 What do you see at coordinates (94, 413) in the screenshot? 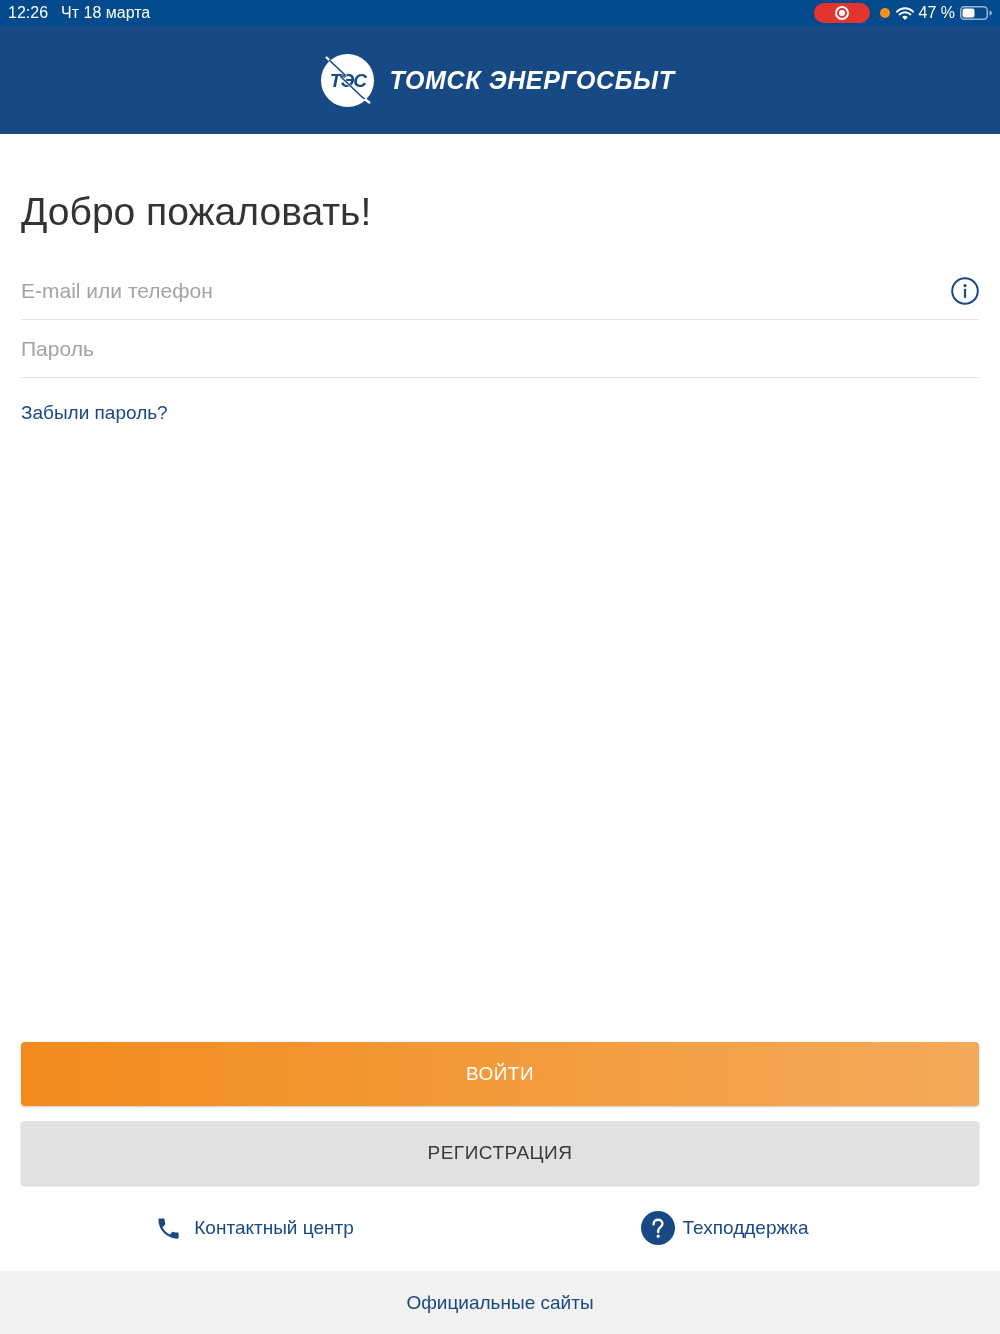
I see `forgot-password-link: Забыли пароль?` at bounding box center [94, 413].